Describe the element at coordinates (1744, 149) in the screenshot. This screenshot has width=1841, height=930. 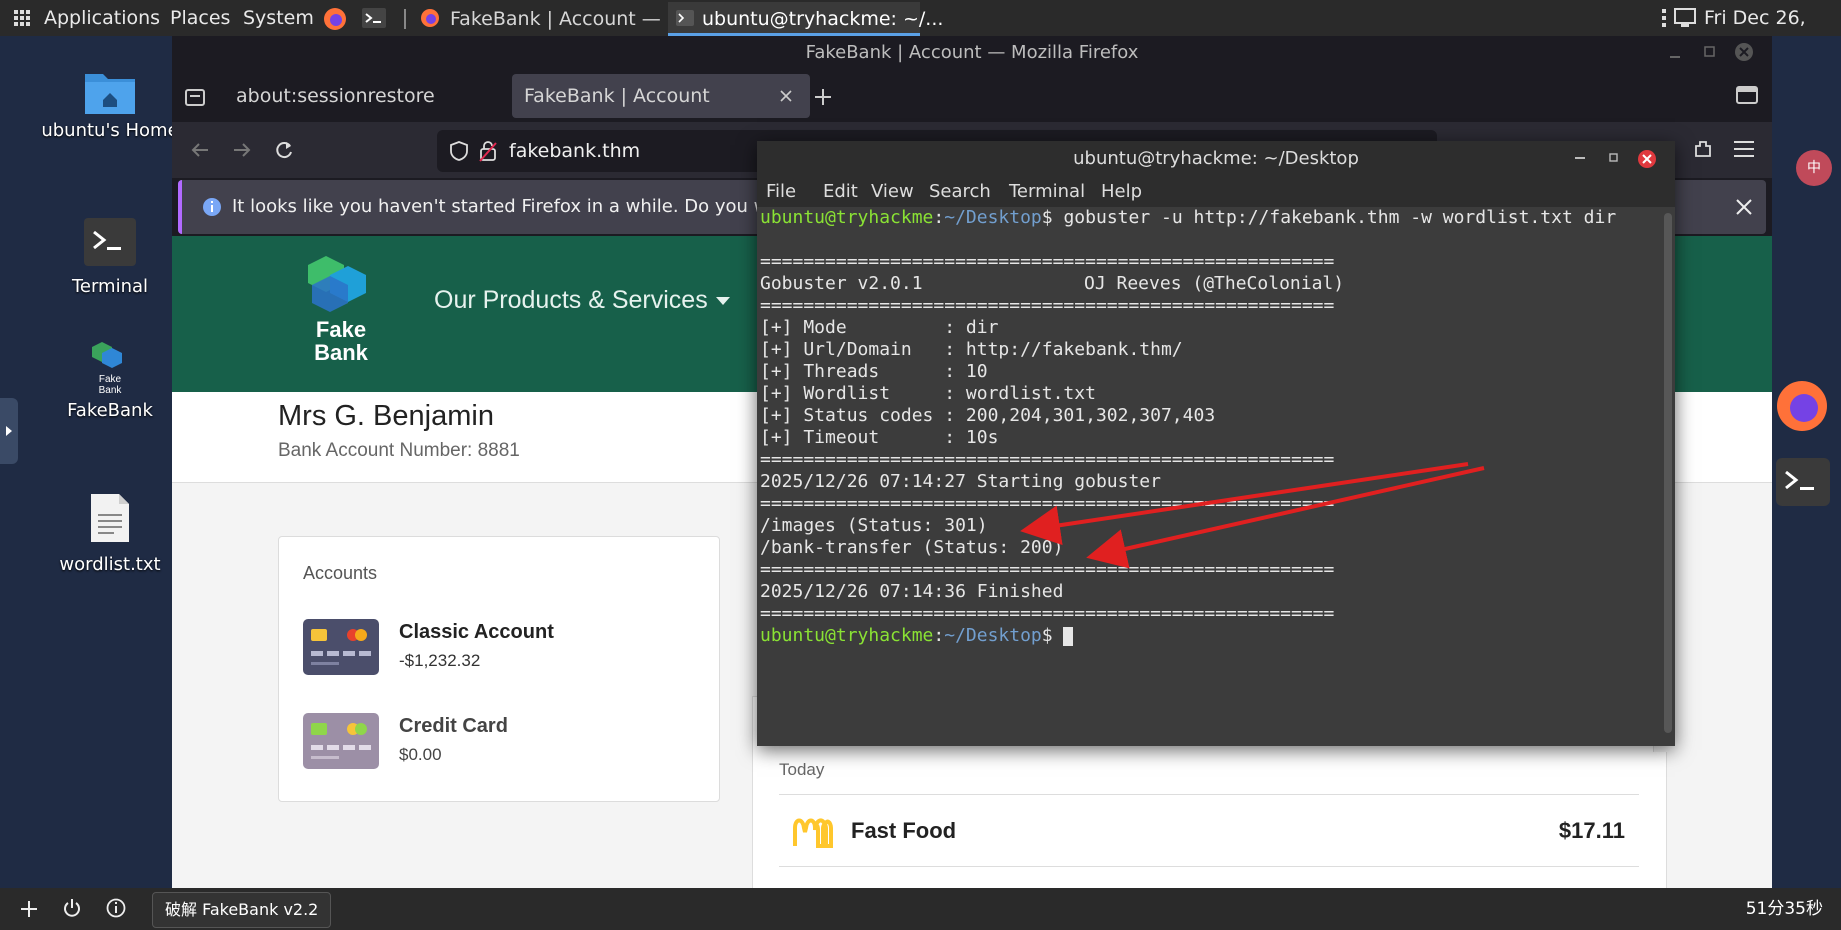
I see `hamburger-menu-icon` at that location.